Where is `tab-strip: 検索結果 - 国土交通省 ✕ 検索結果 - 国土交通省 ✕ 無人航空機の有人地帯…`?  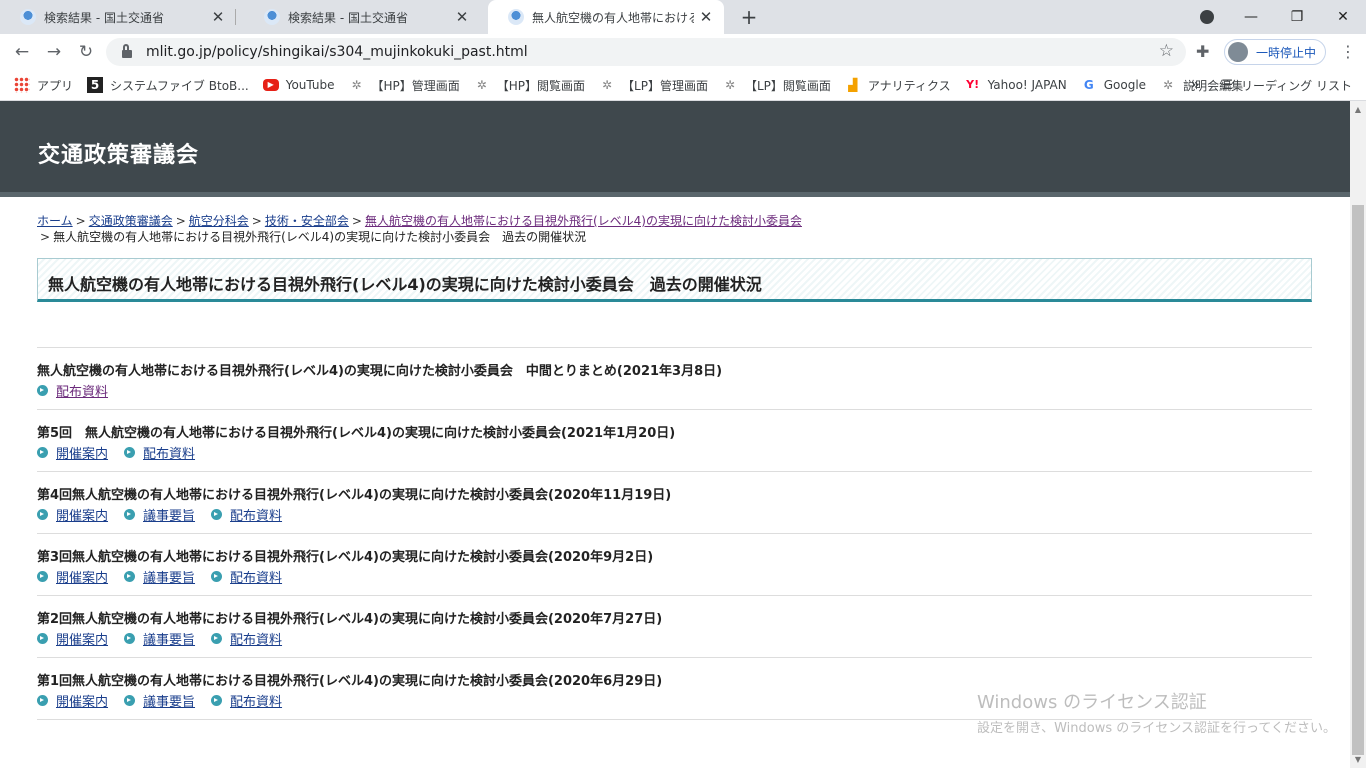
tab-strip: 検索結果 - 国土交通省 ✕ 検索結果 - 国土交通省 ✕ 無人航空機の有人地帯… is located at coordinates (683, 17).